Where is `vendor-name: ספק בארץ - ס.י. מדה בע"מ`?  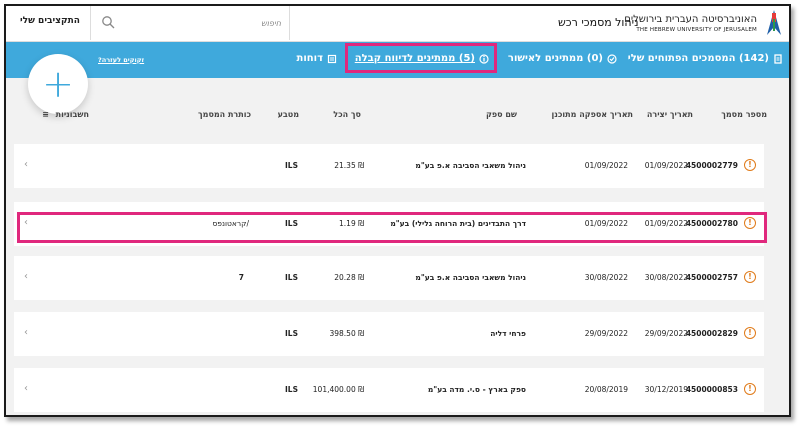 vendor-name: ספק בארץ - ס.י. מדה בע"מ is located at coordinates (476, 389).